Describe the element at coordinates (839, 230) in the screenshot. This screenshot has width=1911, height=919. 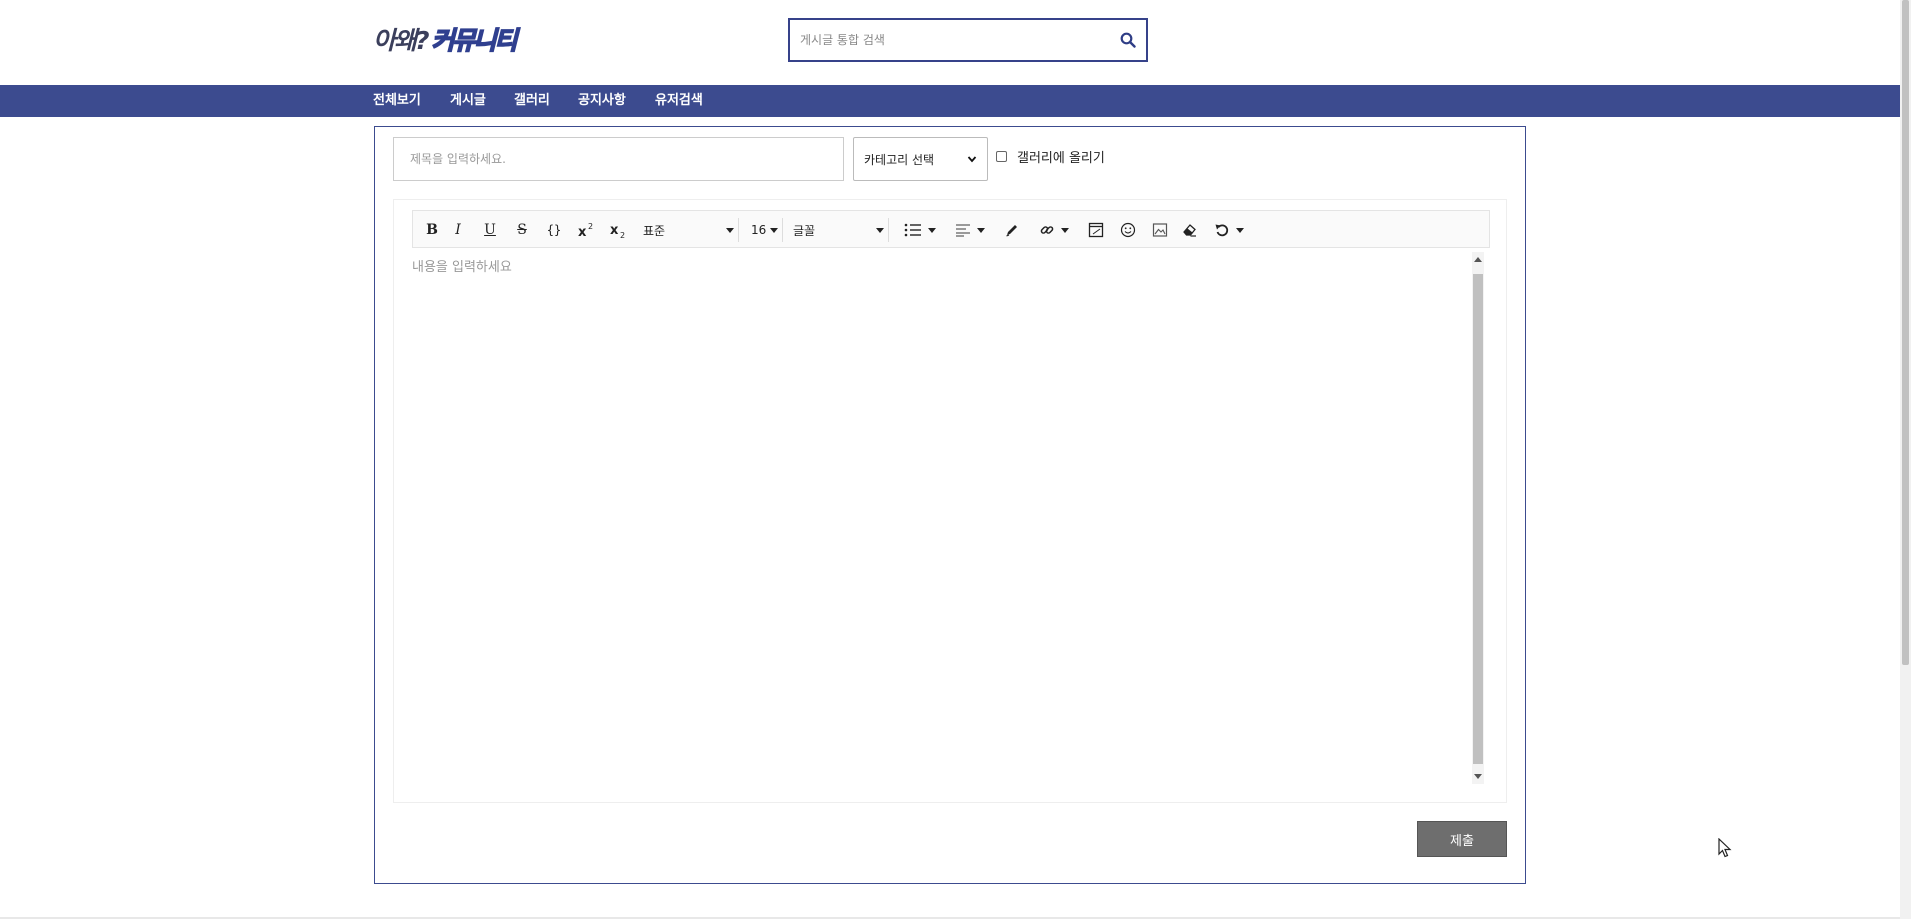
I see `font-family-select: 글꼴` at that location.